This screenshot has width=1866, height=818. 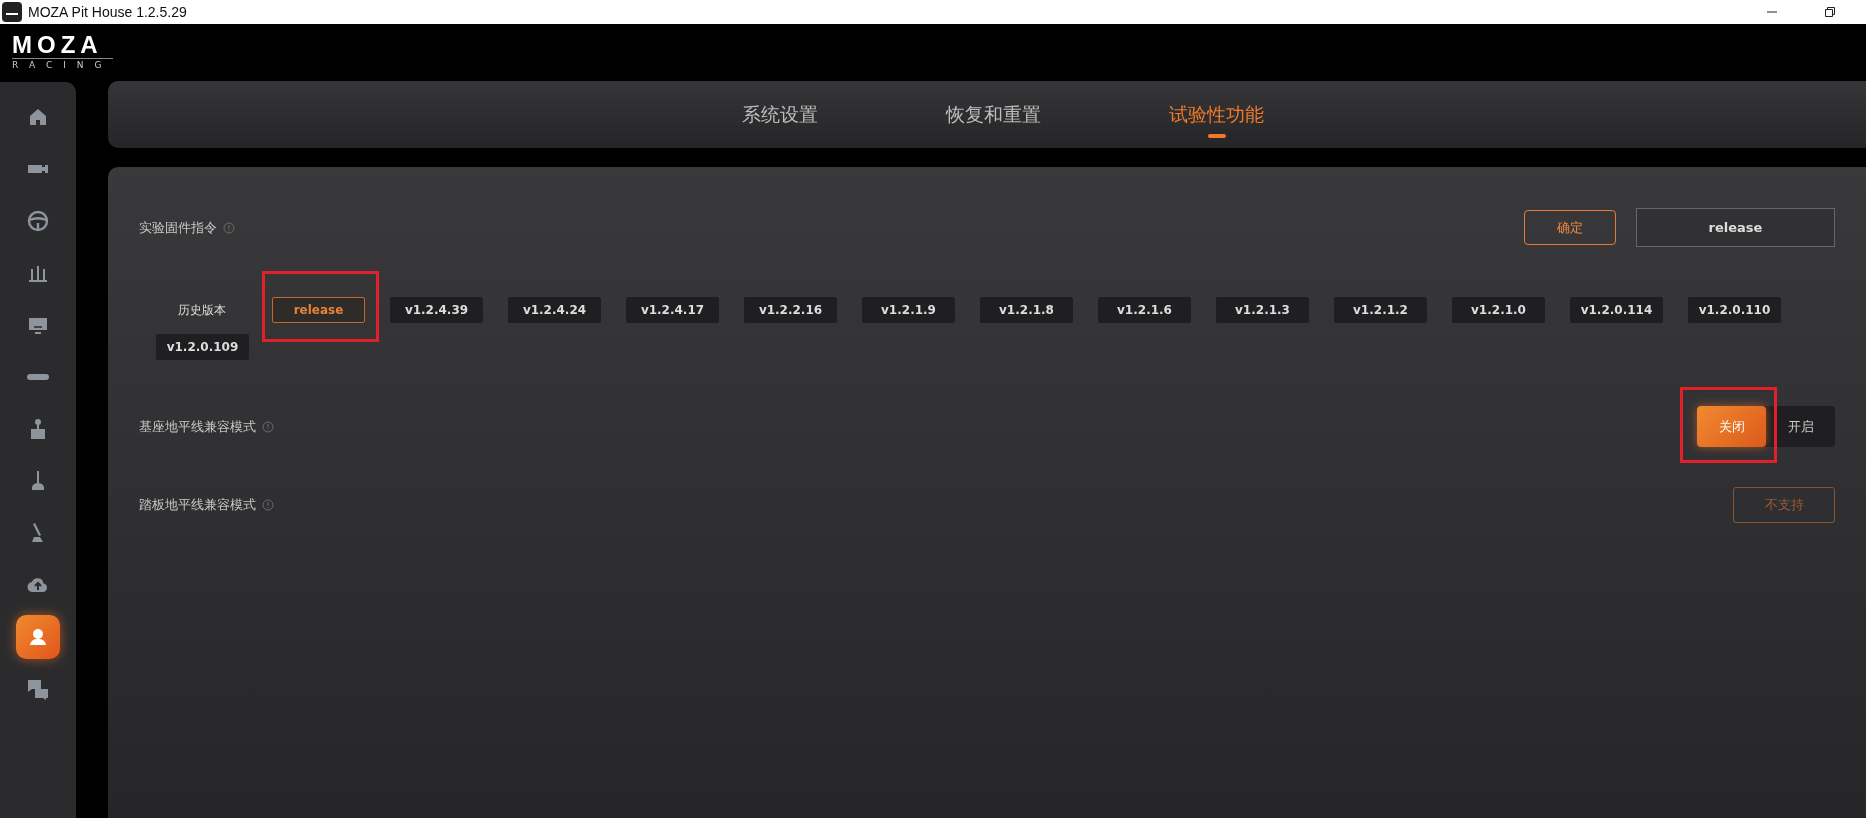 What do you see at coordinates (62, 65) in the screenshot?
I see `logo-subtitle: RACING` at bounding box center [62, 65].